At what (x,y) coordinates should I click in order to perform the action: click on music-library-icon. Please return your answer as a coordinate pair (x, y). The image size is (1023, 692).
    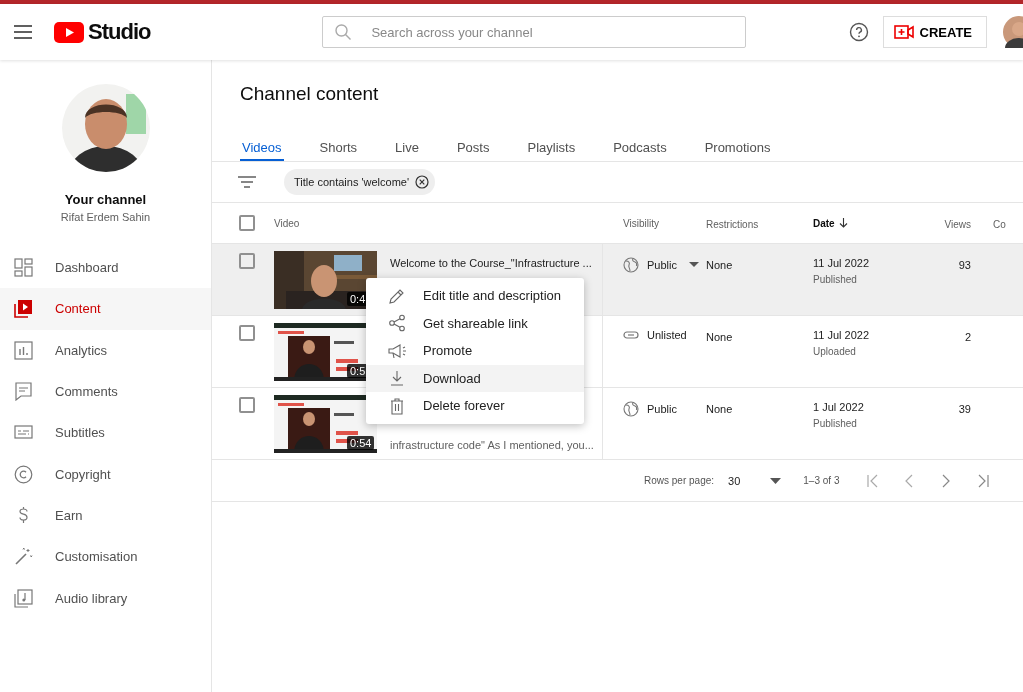
    Looking at the image, I should click on (23, 598).